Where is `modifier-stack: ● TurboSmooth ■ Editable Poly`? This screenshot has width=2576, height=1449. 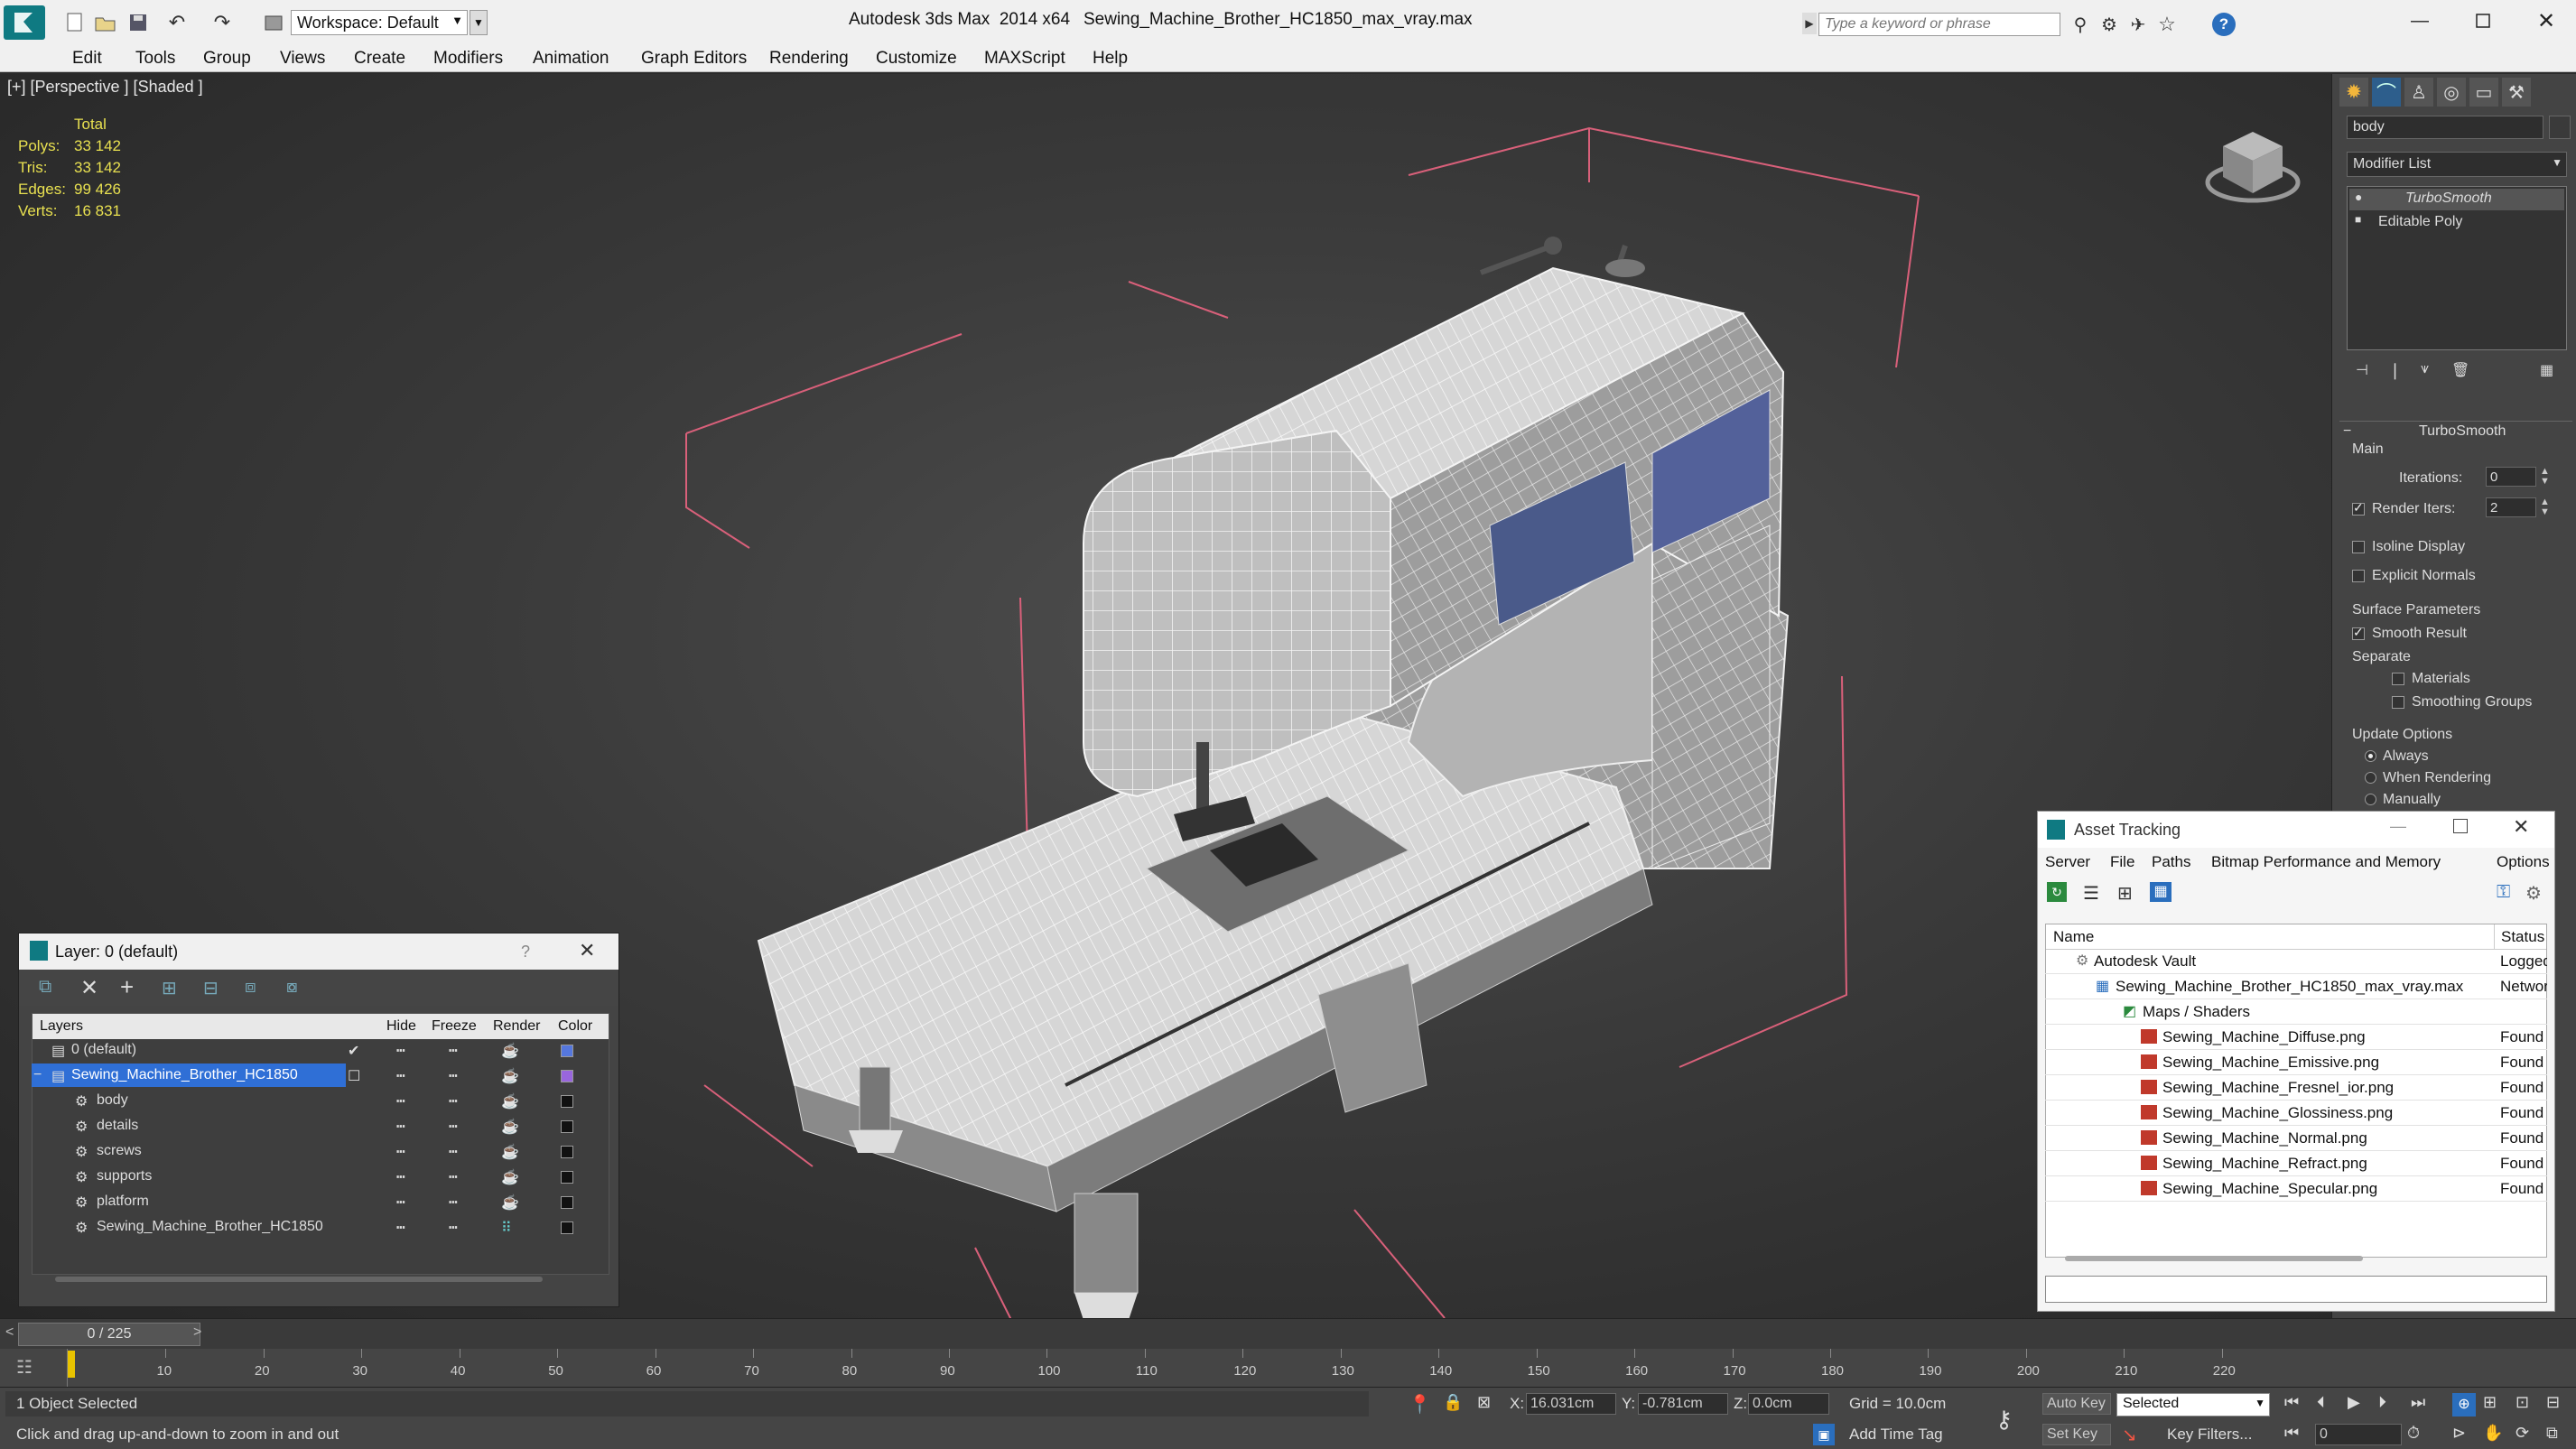 modifier-stack: ● TurboSmooth ■ Editable Poly is located at coordinates (2457, 268).